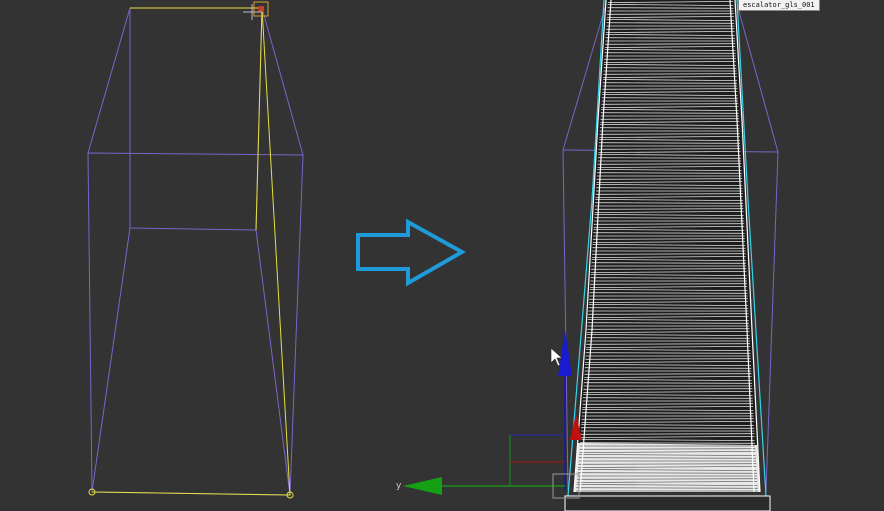 The height and width of the screenshot is (511, 884). What do you see at coordinates (667, 503) in the screenshot?
I see `escalator-base` at bounding box center [667, 503].